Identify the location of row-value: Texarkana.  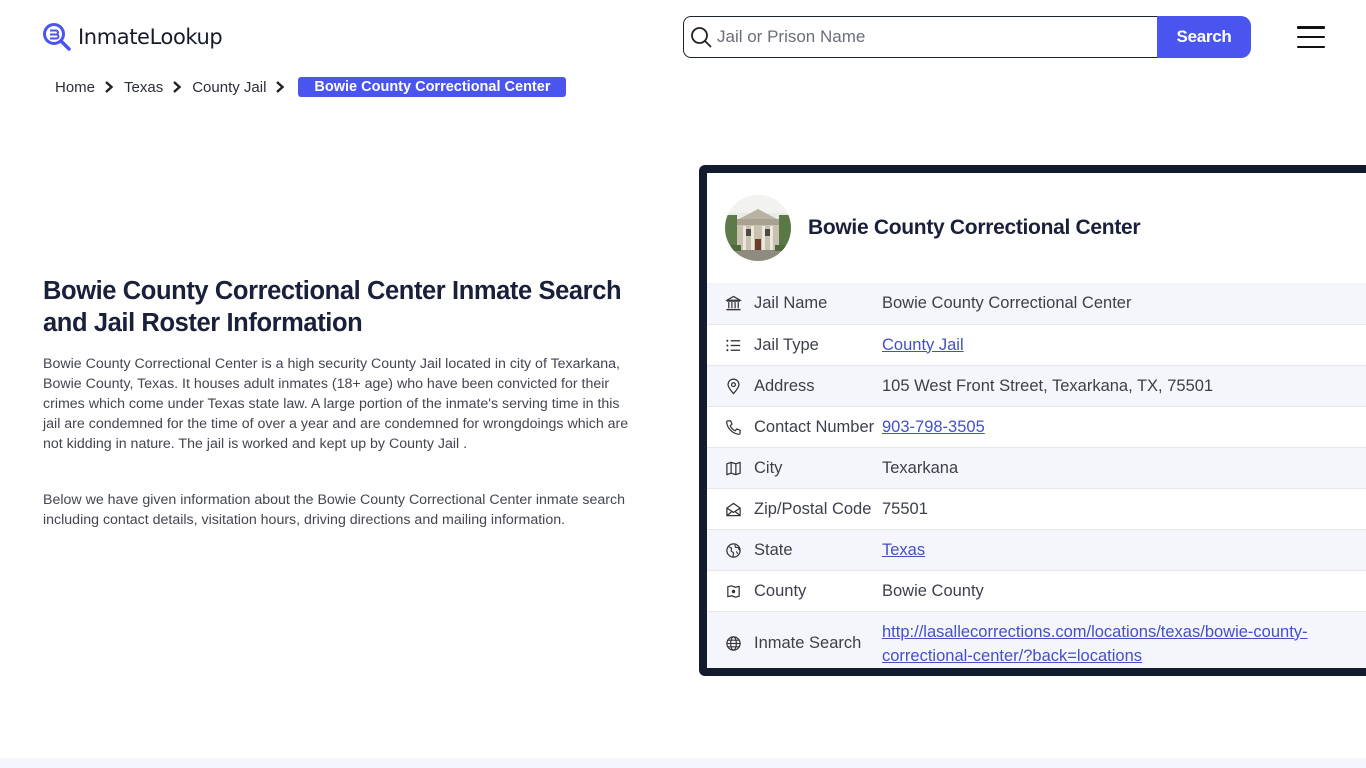
(920, 467).